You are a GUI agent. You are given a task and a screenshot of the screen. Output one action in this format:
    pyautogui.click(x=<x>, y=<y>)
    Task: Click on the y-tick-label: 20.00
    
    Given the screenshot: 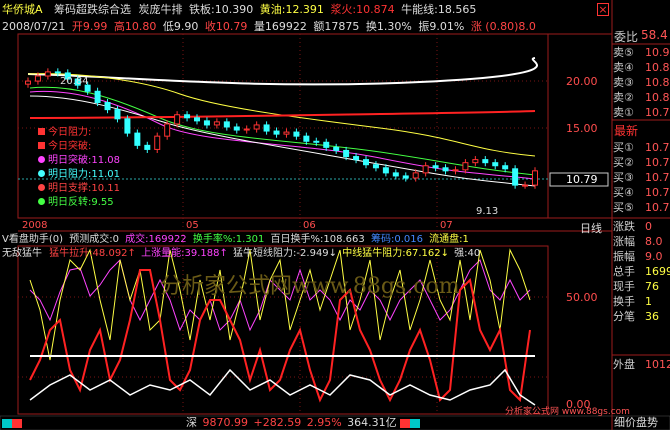 What is the action you would take?
    pyautogui.click(x=582, y=81)
    